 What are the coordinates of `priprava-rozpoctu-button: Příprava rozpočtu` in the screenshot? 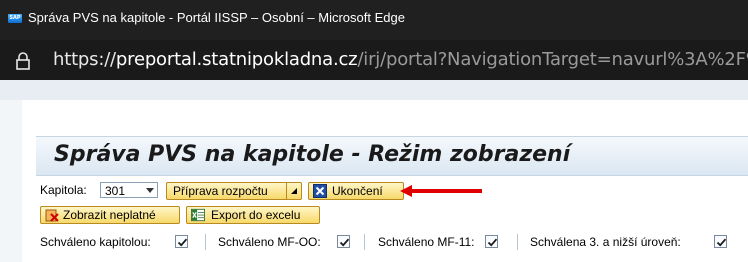 It's located at (234, 191).